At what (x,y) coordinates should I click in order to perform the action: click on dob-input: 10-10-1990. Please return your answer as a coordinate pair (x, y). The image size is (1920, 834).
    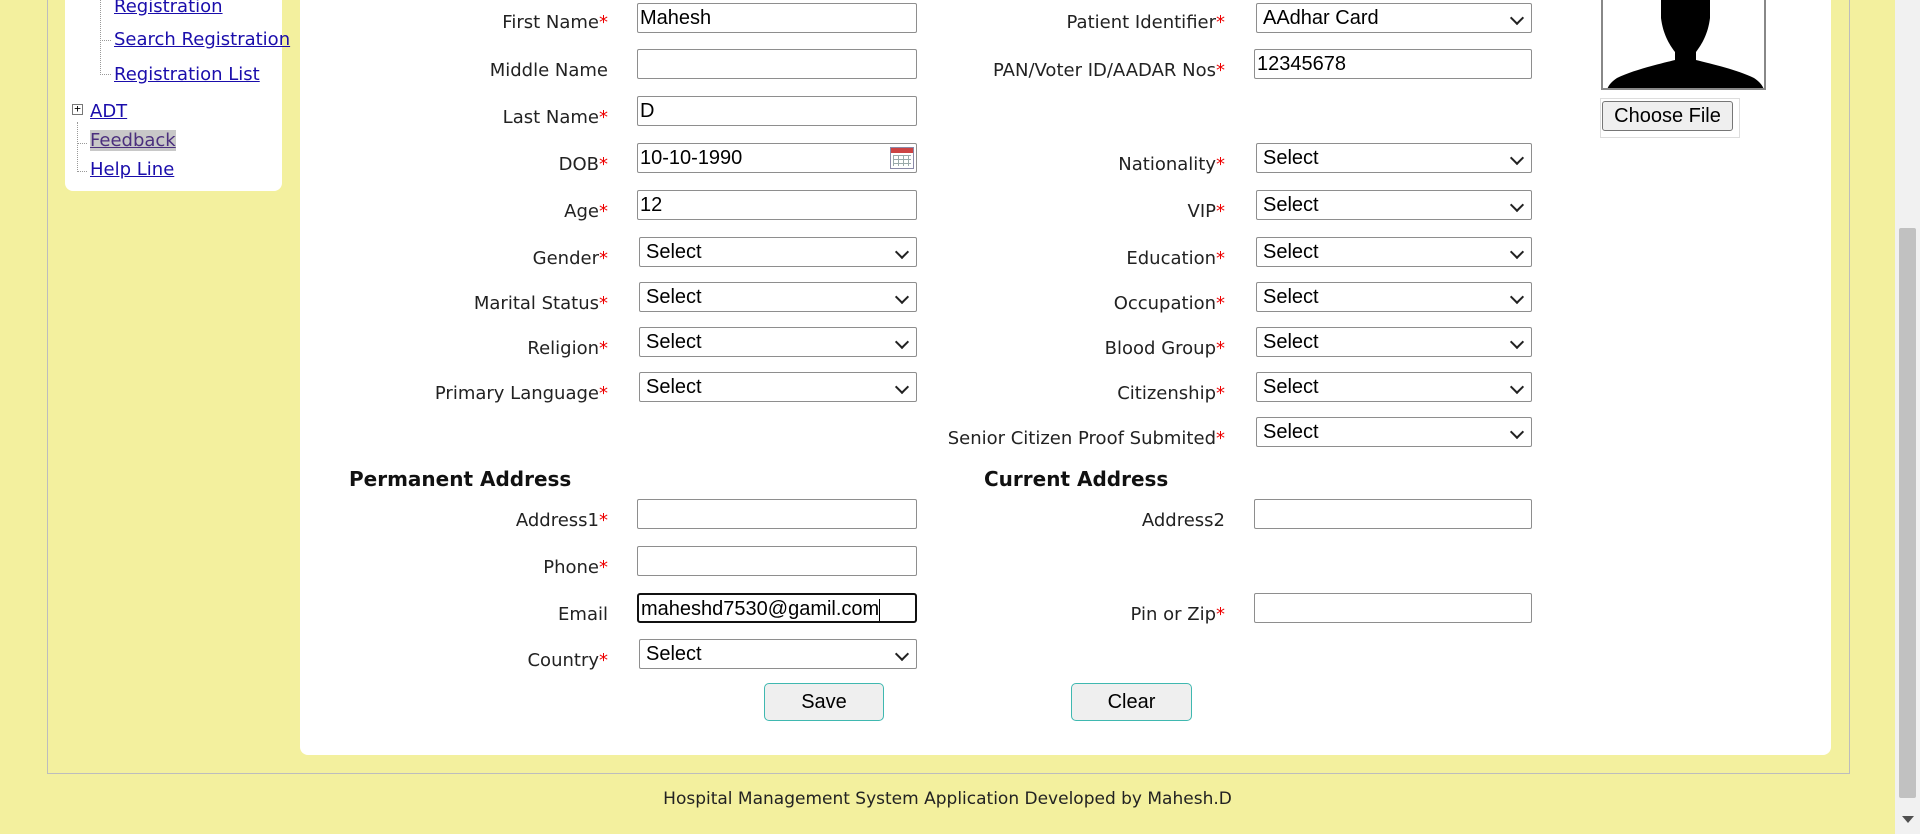
    Looking at the image, I should click on (777, 158).